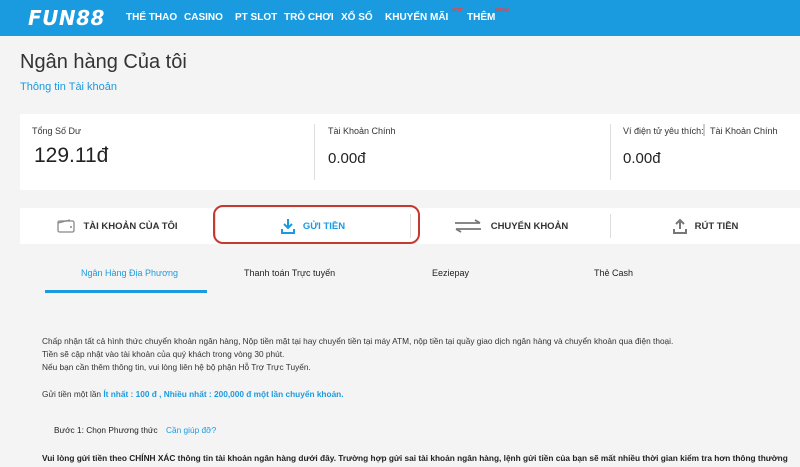 This screenshot has height=467, width=800. What do you see at coordinates (347, 158) in the screenshot?
I see `main-account-value: 0.00đ` at bounding box center [347, 158].